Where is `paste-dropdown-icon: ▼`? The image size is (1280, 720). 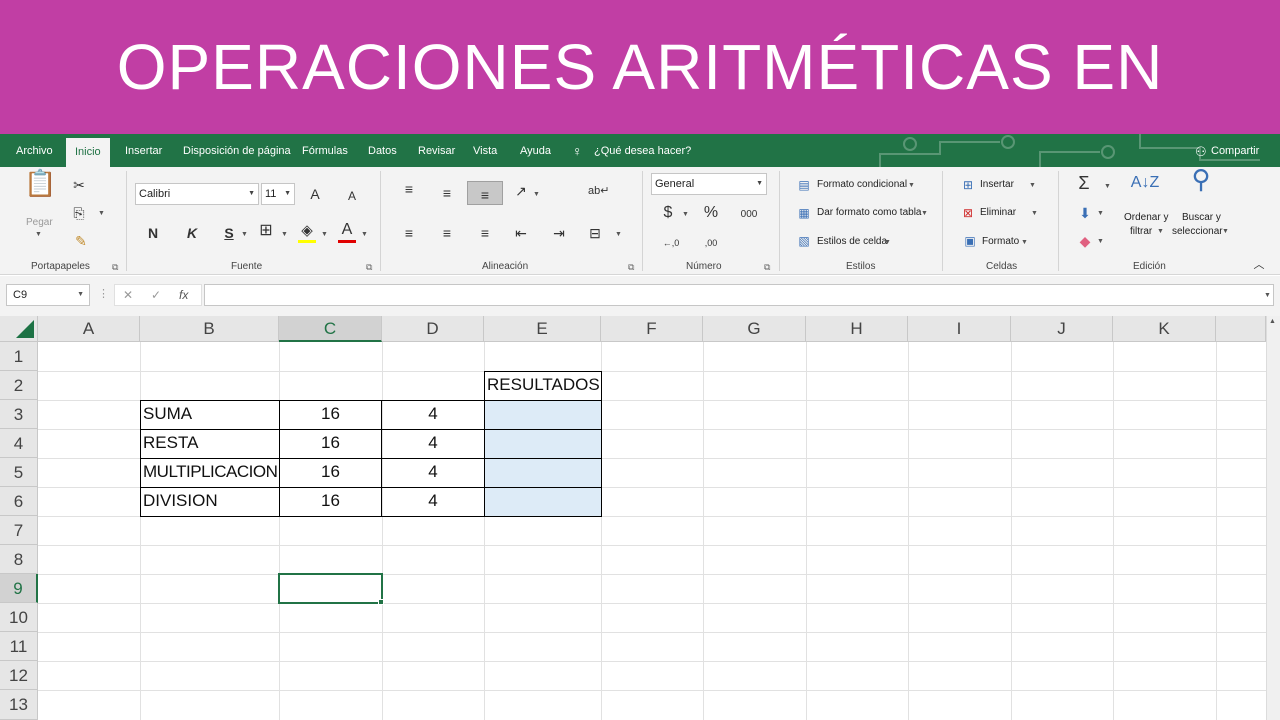 paste-dropdown-icon: ▼ is located at coordinates (38, 234).